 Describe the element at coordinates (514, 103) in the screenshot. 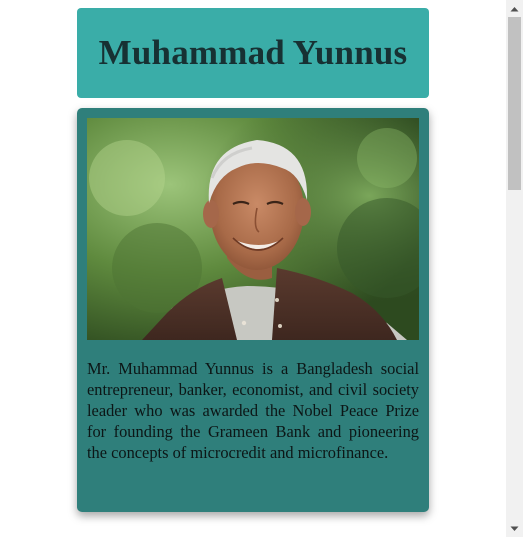

I see `scrollbar-thumb` at that location.